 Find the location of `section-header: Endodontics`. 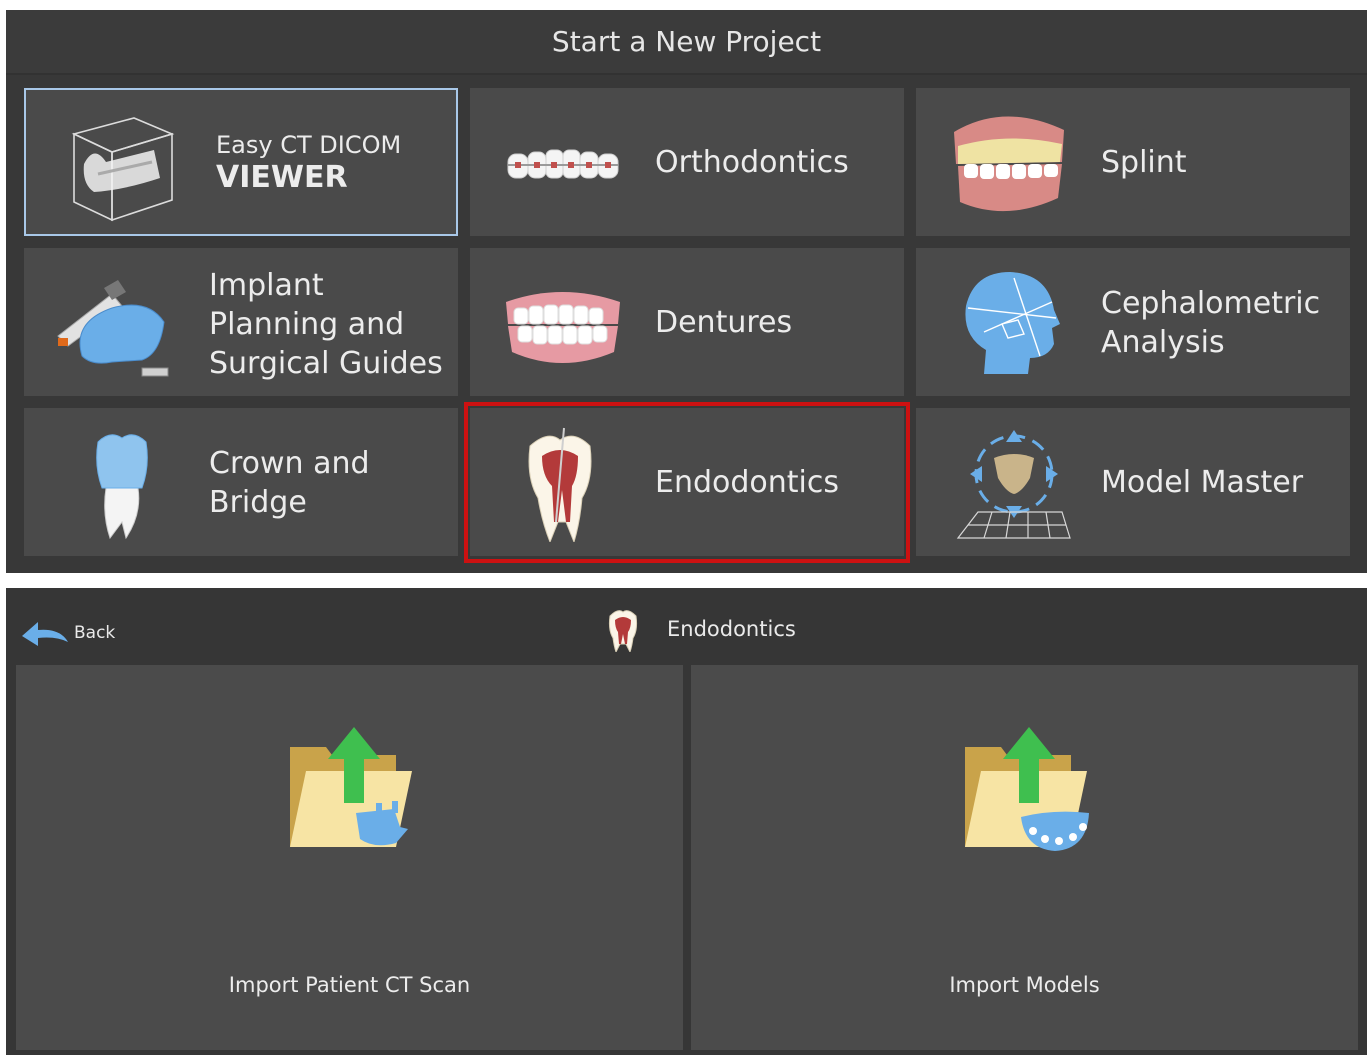

section-header: Endodontics is located at coordinates (701, 629).